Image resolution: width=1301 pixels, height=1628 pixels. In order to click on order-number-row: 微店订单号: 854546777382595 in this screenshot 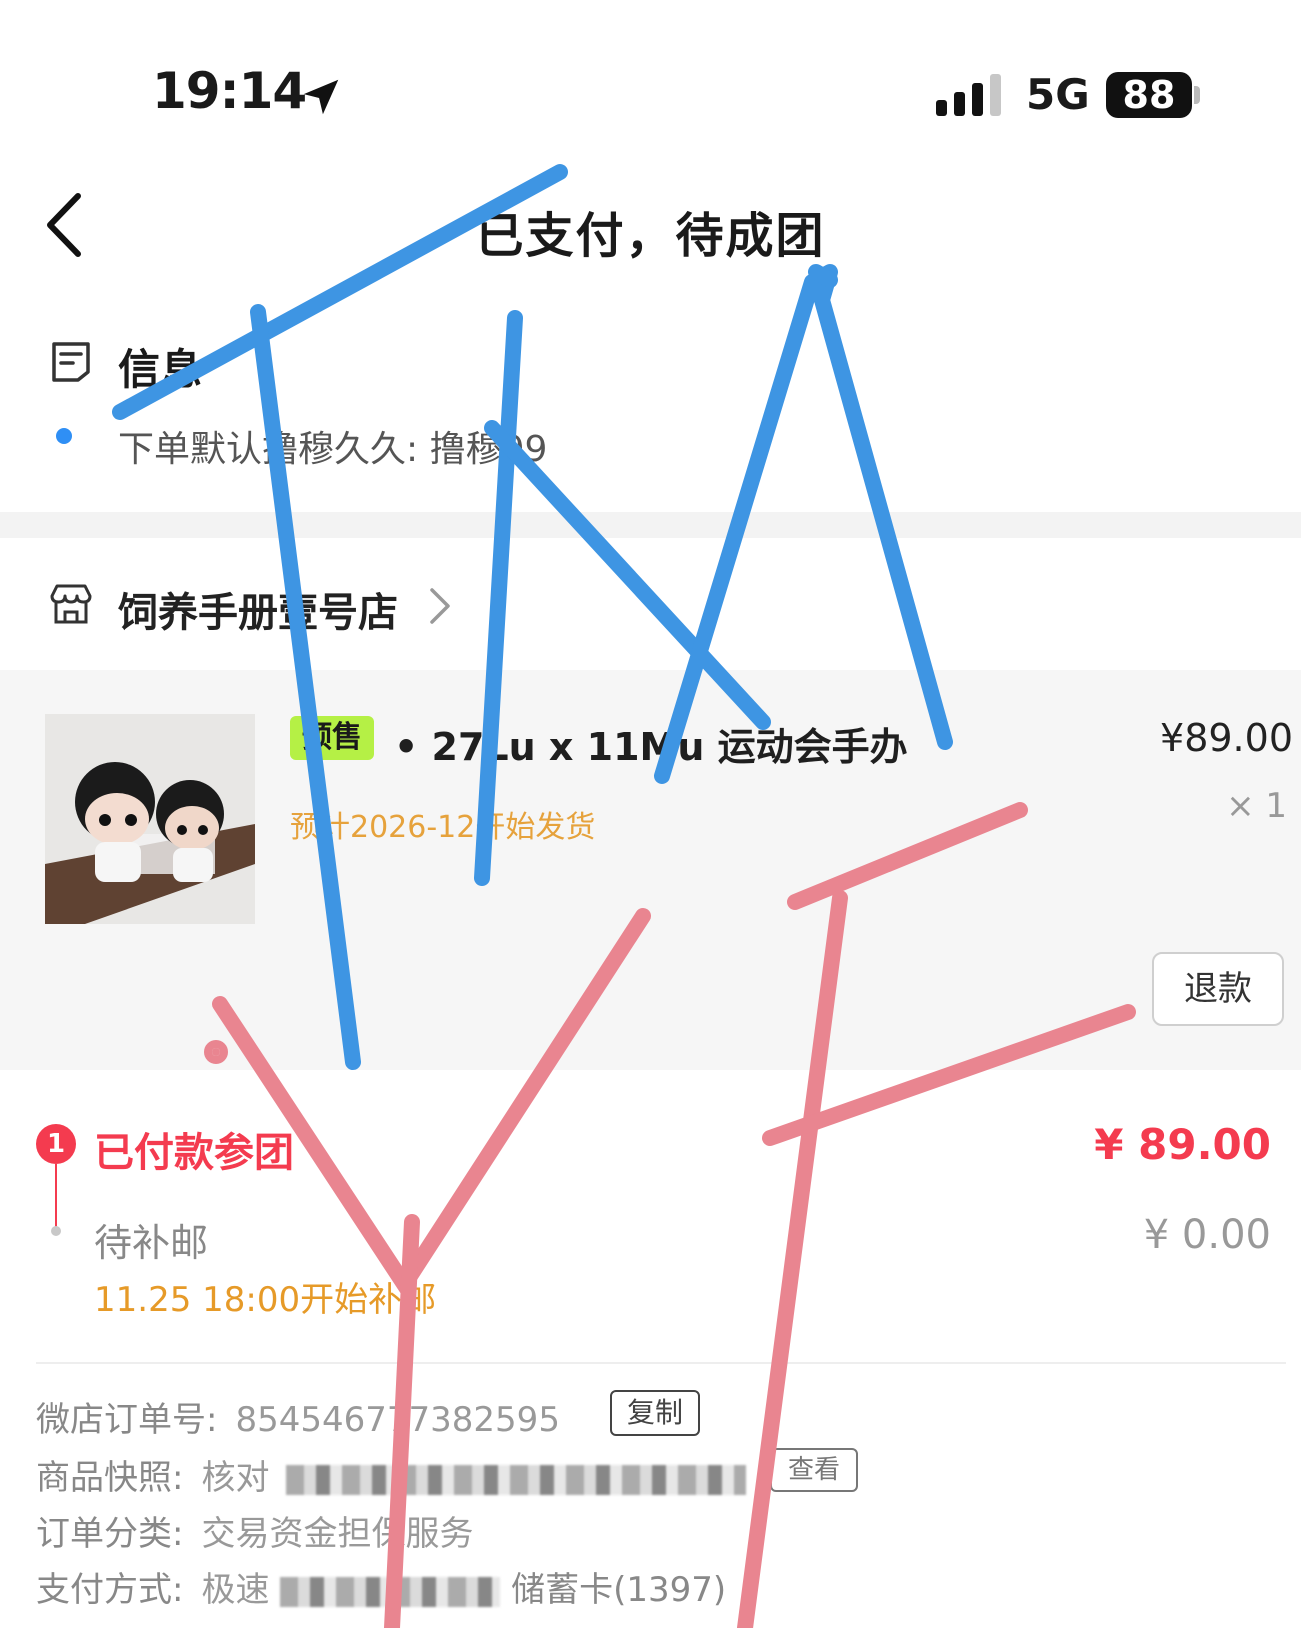, I will do `click(298, 1416)`.